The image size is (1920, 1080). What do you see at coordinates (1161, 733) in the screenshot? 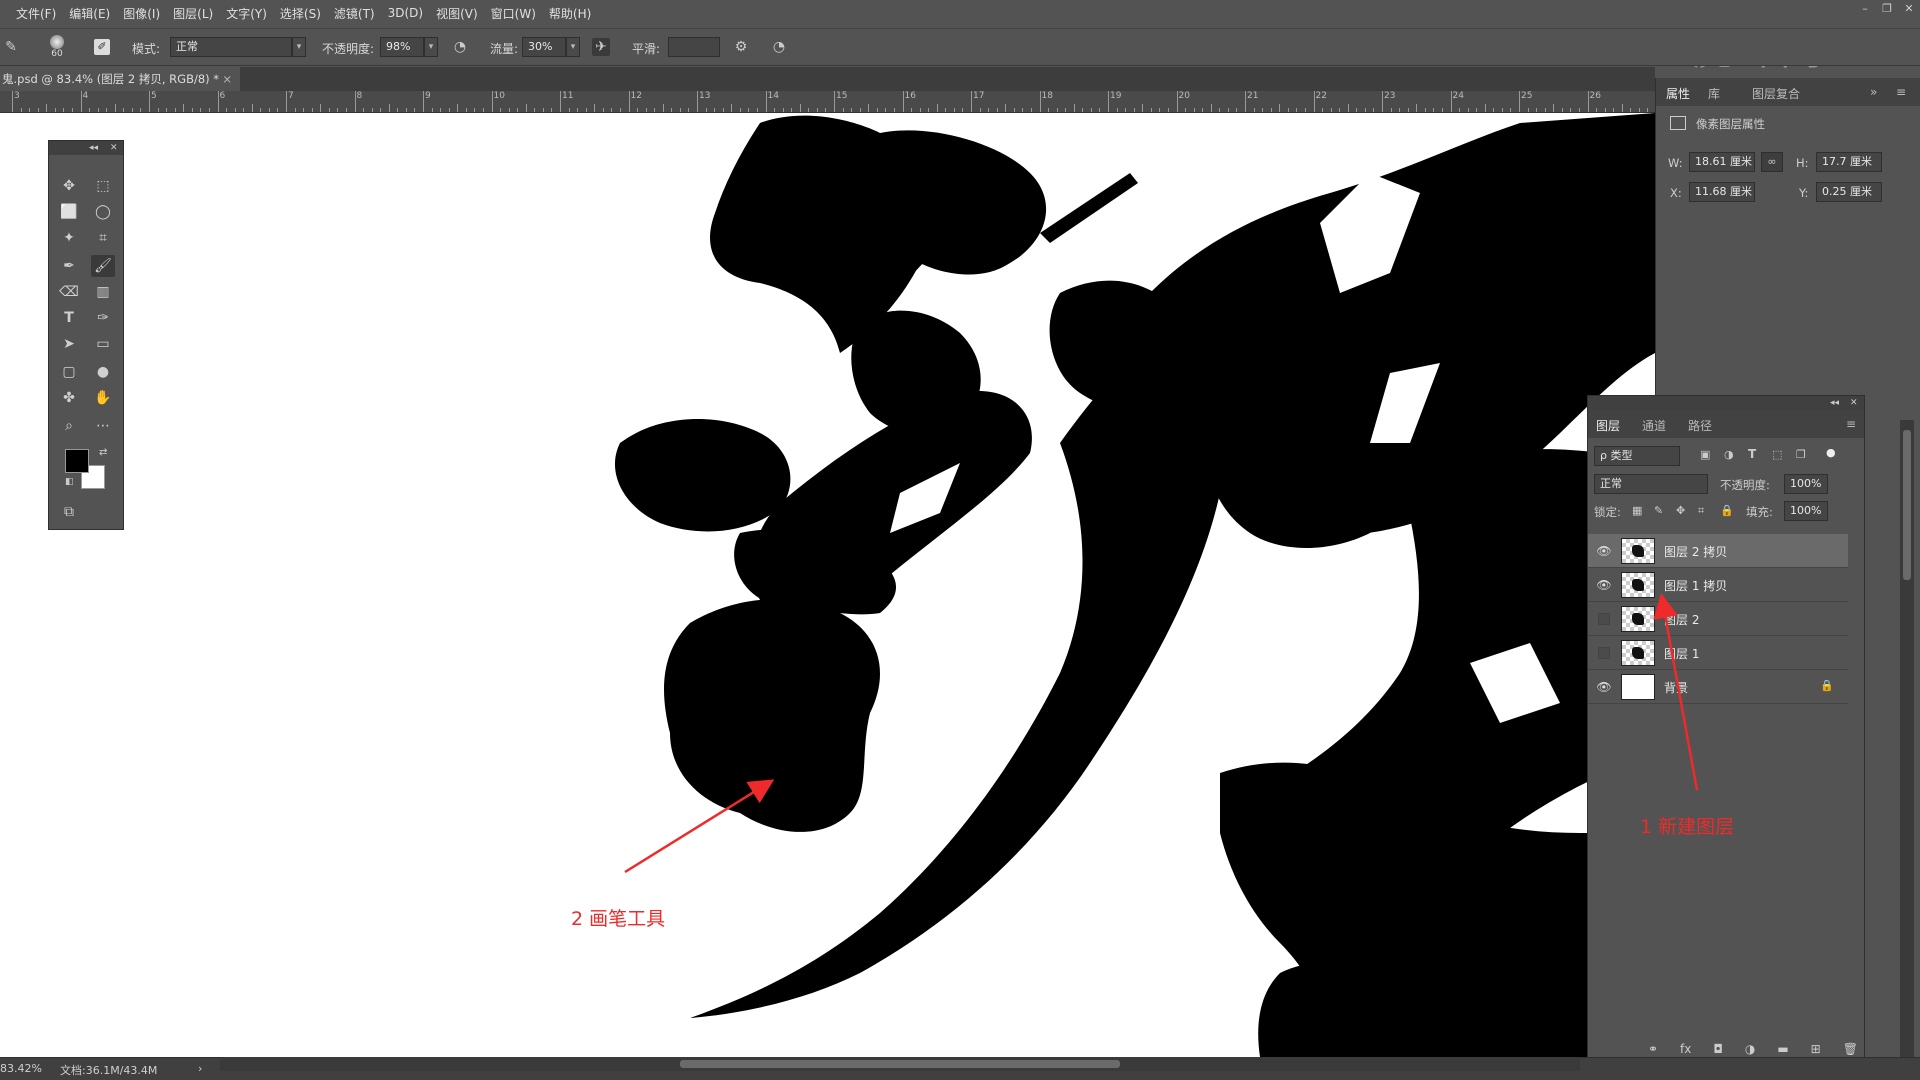
I see `annotation-arrows` at bounding box center [1161, 733].